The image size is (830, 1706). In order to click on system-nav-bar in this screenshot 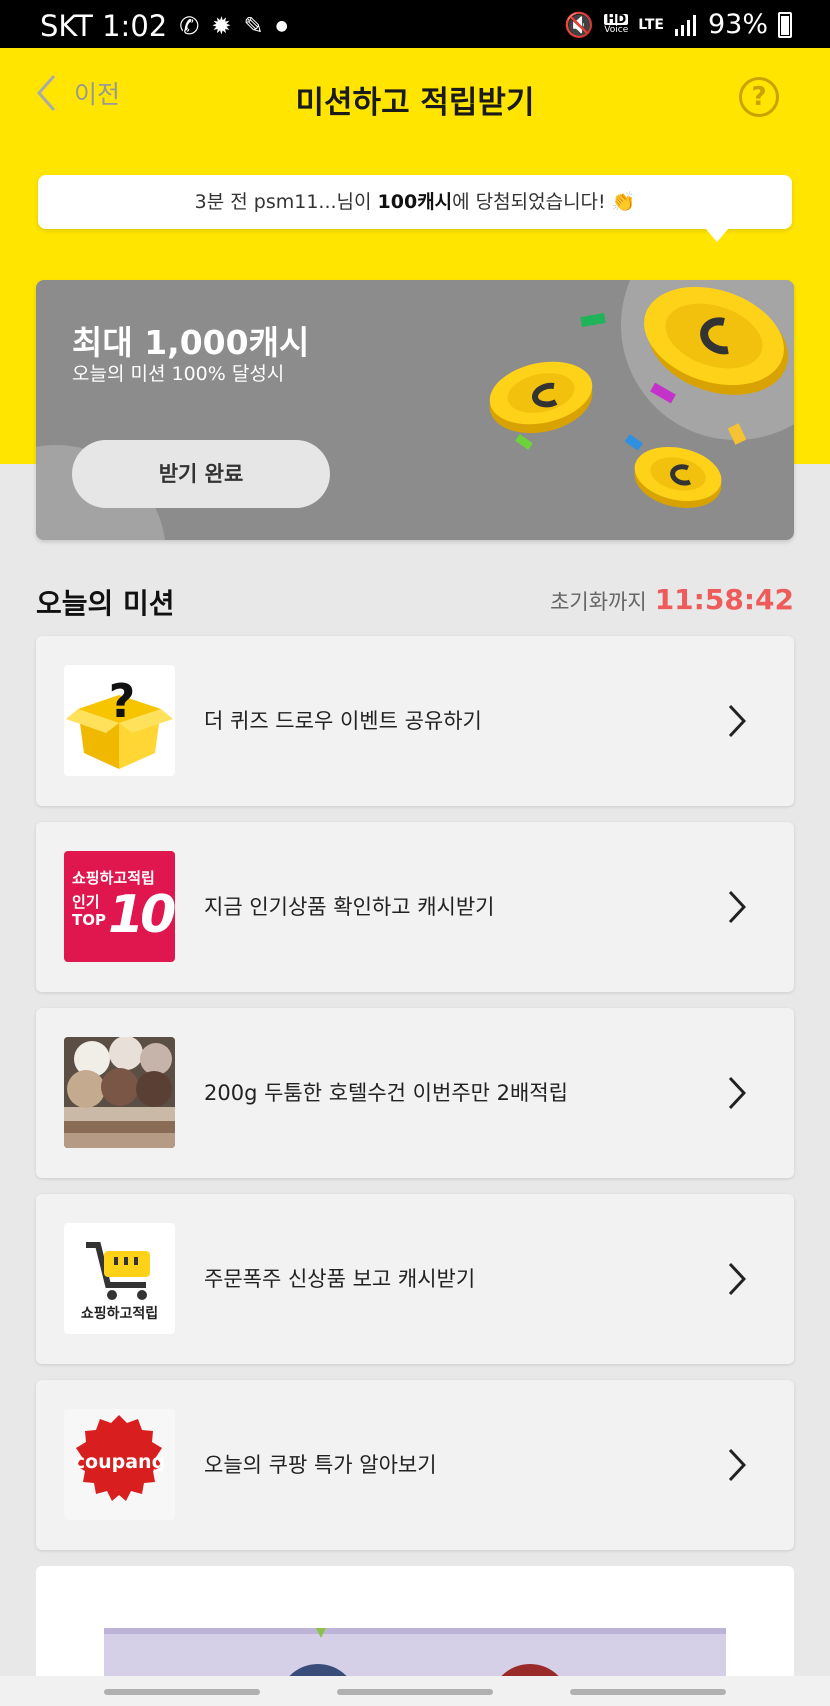, I will do `click(415, 1691)`.